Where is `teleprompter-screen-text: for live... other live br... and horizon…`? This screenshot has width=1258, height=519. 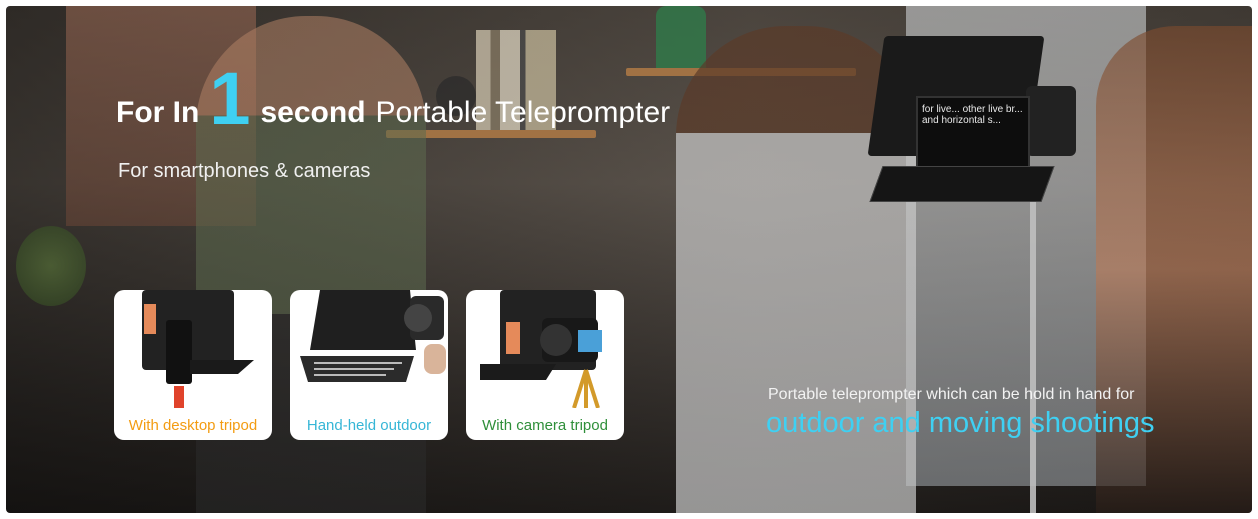 teleprompter-screen-text: for live... other live br... and horizon… is located at coordinates (972, 115).